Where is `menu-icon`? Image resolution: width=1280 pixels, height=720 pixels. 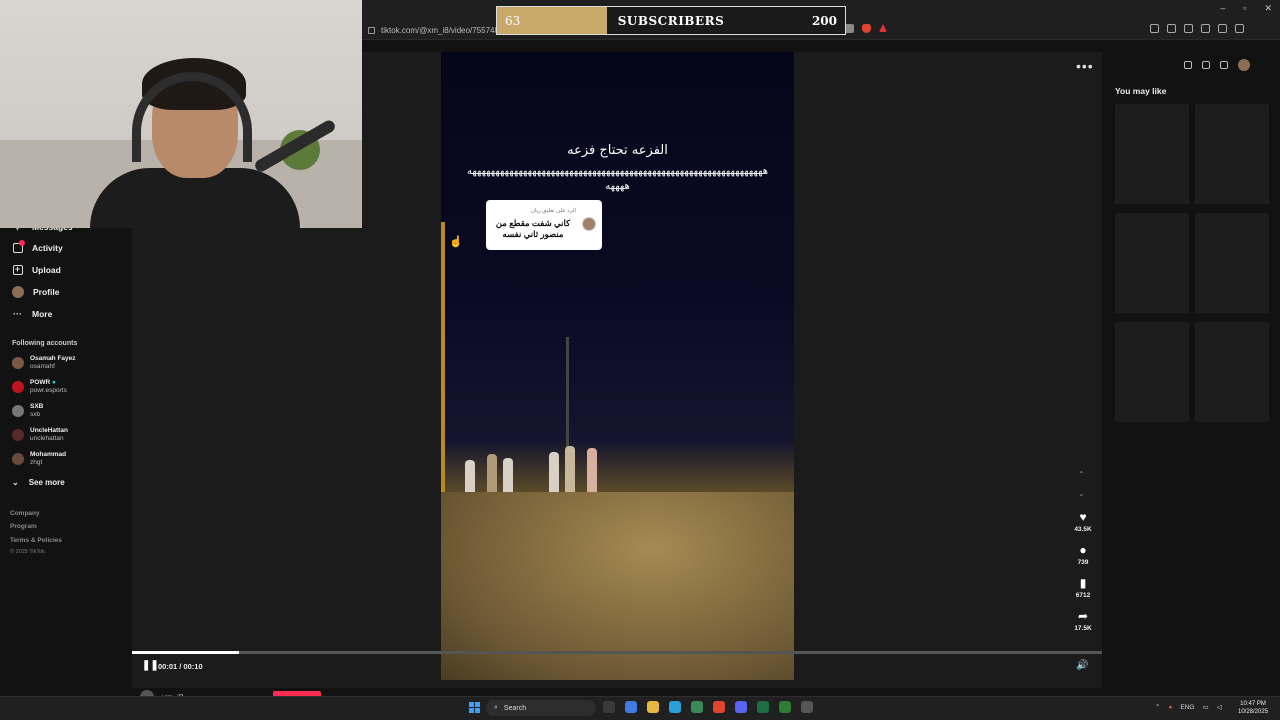
menu-icon is located at coordinates (1239, 28).